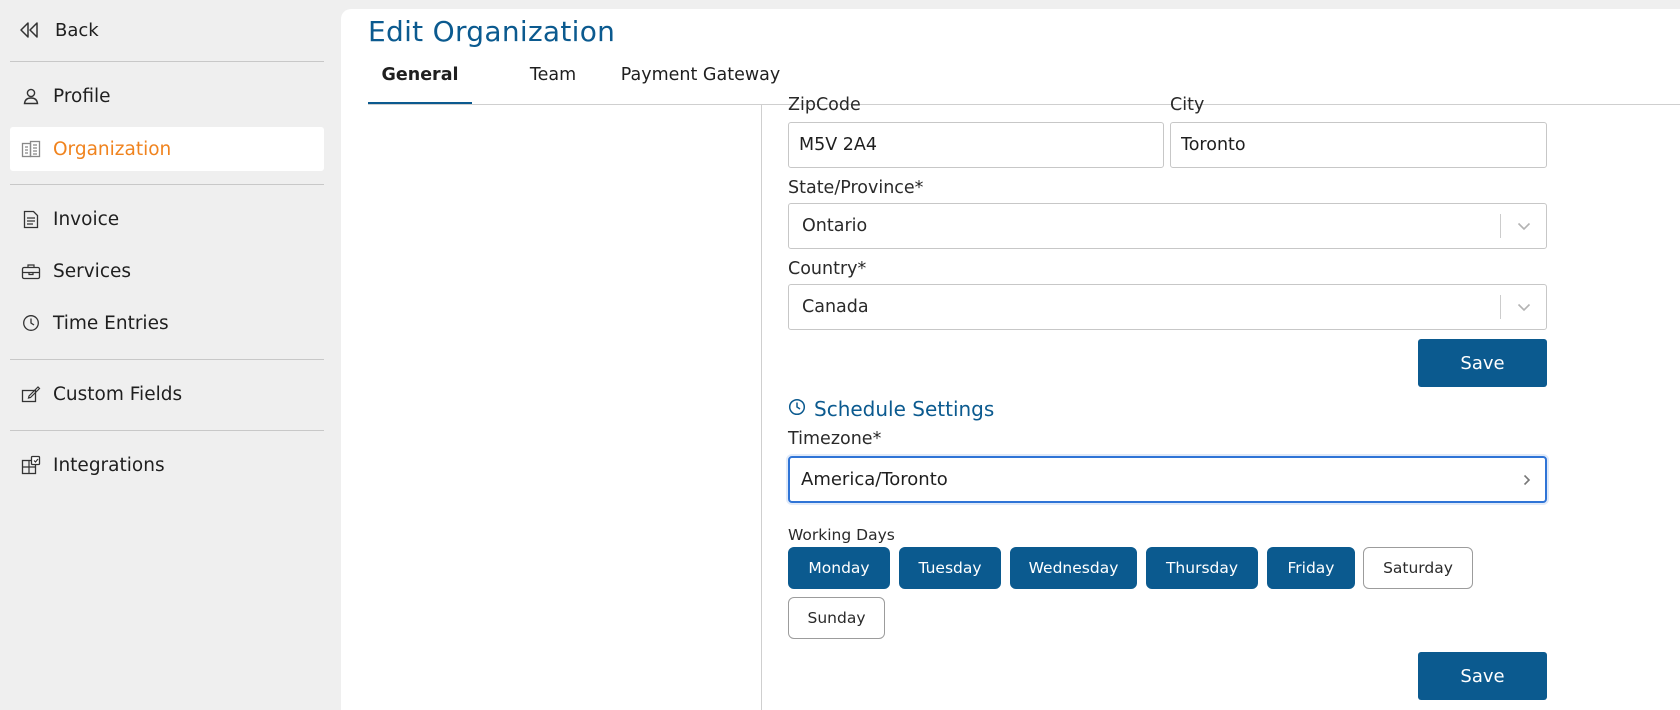 The width and height of the screenshot is (1680, 710). I want to click on day-toggle-wednesday: Wednesday, so click(1073, 568).